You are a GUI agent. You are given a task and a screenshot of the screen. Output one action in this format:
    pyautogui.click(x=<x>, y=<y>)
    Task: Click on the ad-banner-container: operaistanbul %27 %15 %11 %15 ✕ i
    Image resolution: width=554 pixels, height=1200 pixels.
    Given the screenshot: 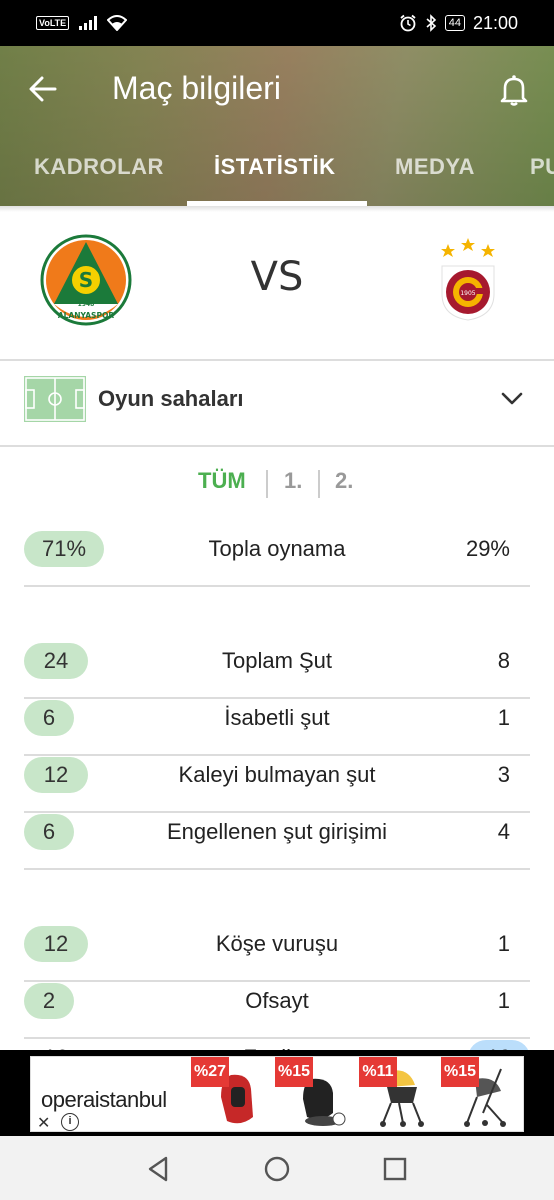 What is the action you would take?
    pyautogui.click(x=277, y=1093)
    